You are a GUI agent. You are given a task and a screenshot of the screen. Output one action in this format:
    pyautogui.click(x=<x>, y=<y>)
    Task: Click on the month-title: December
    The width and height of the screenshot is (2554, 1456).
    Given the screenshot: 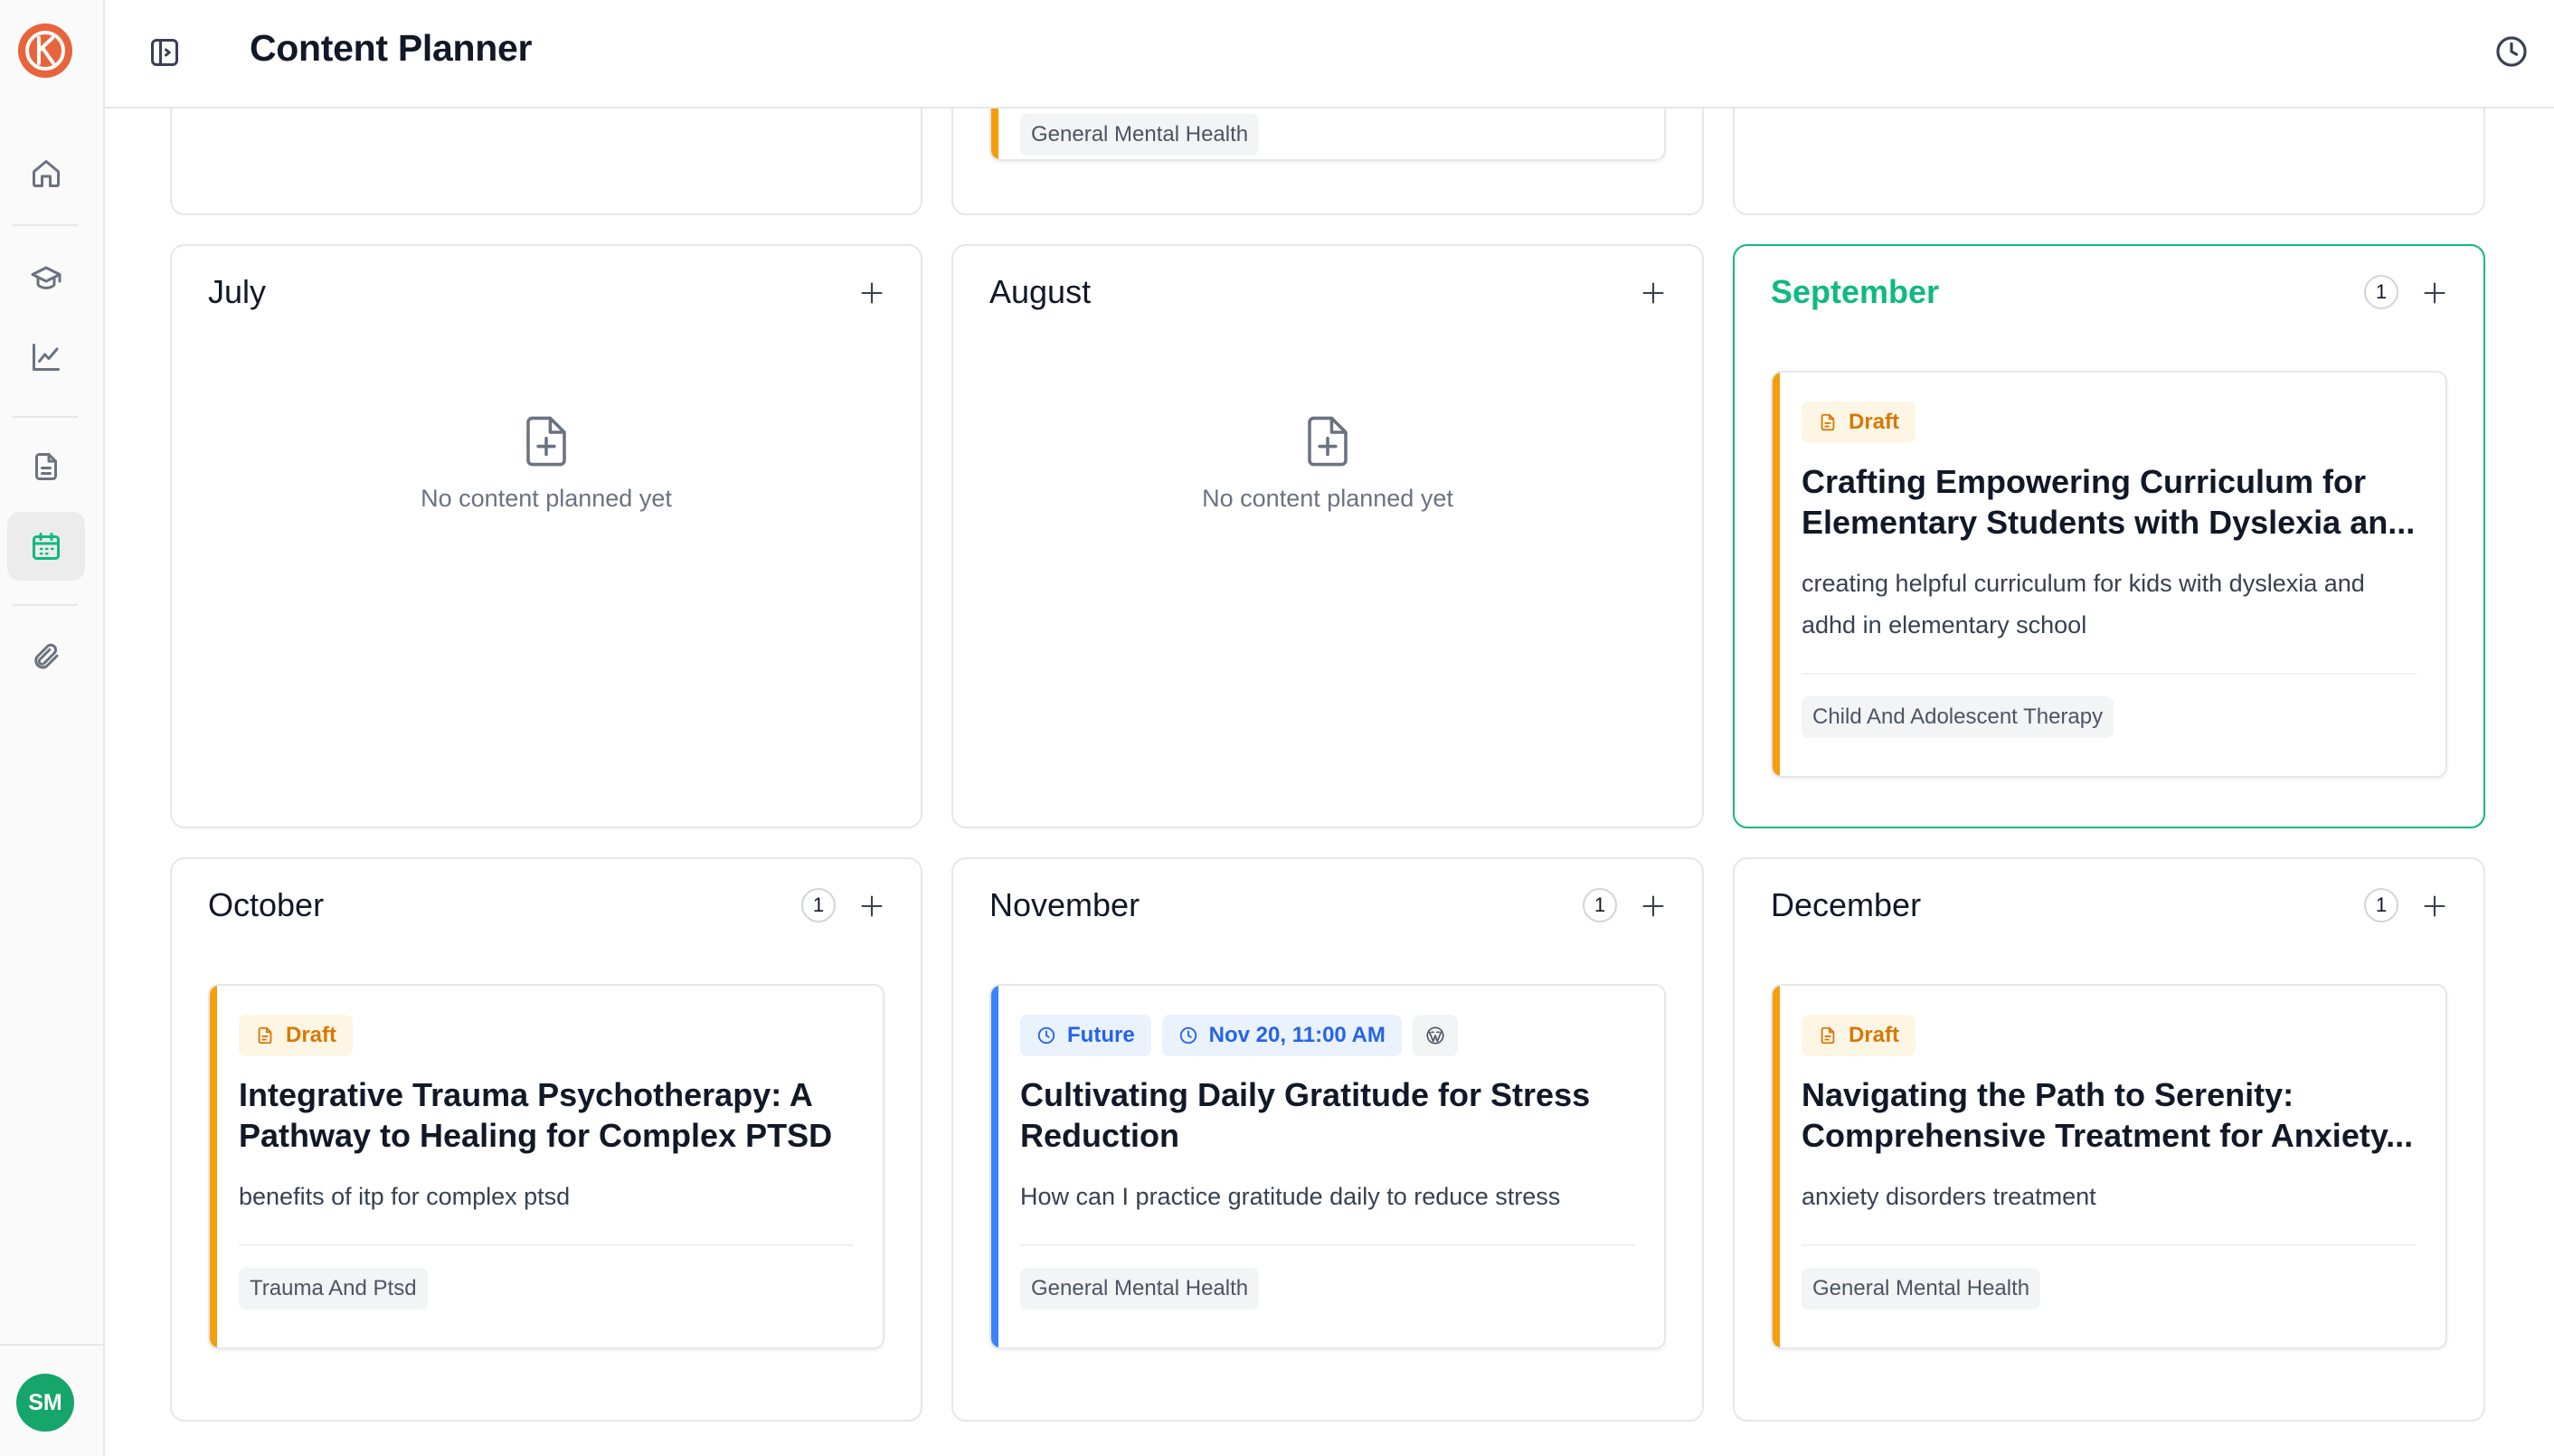 What is the action you would take?
    pyautogui.click(x=1846, y=904)
    